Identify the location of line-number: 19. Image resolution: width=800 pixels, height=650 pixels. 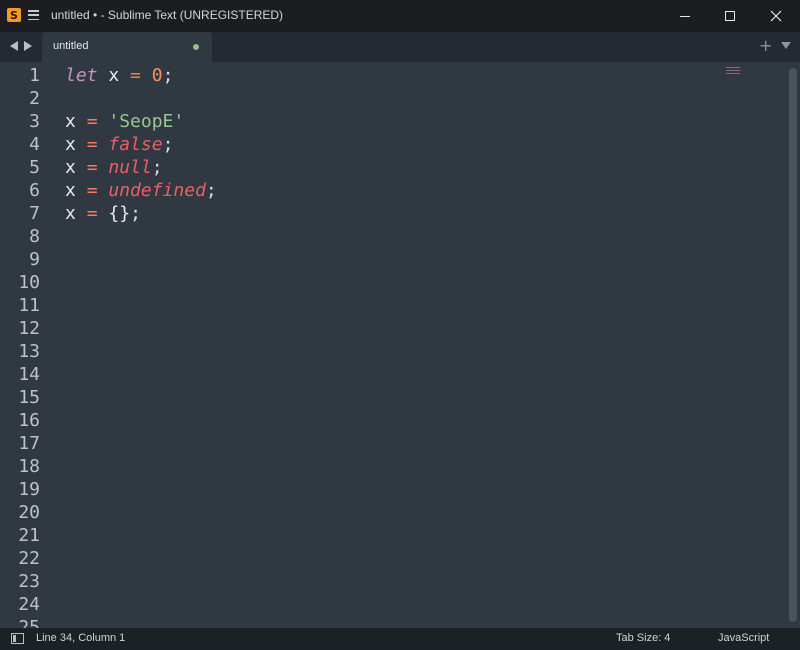
(29, 489).